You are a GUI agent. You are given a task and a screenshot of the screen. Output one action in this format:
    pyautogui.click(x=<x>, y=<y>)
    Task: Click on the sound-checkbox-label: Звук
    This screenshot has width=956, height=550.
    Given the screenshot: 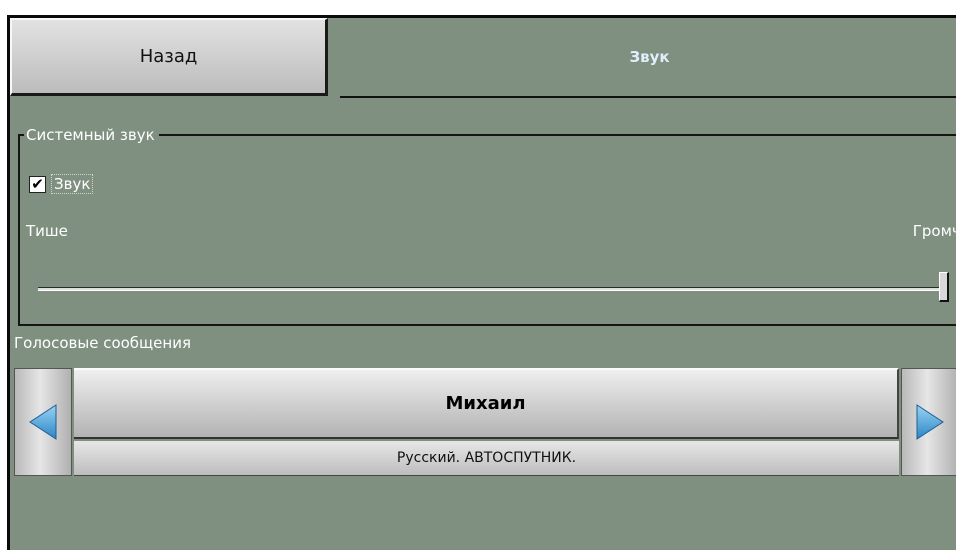 What is the action you would take?
    pyautogui.click(x=72, y=184)
    